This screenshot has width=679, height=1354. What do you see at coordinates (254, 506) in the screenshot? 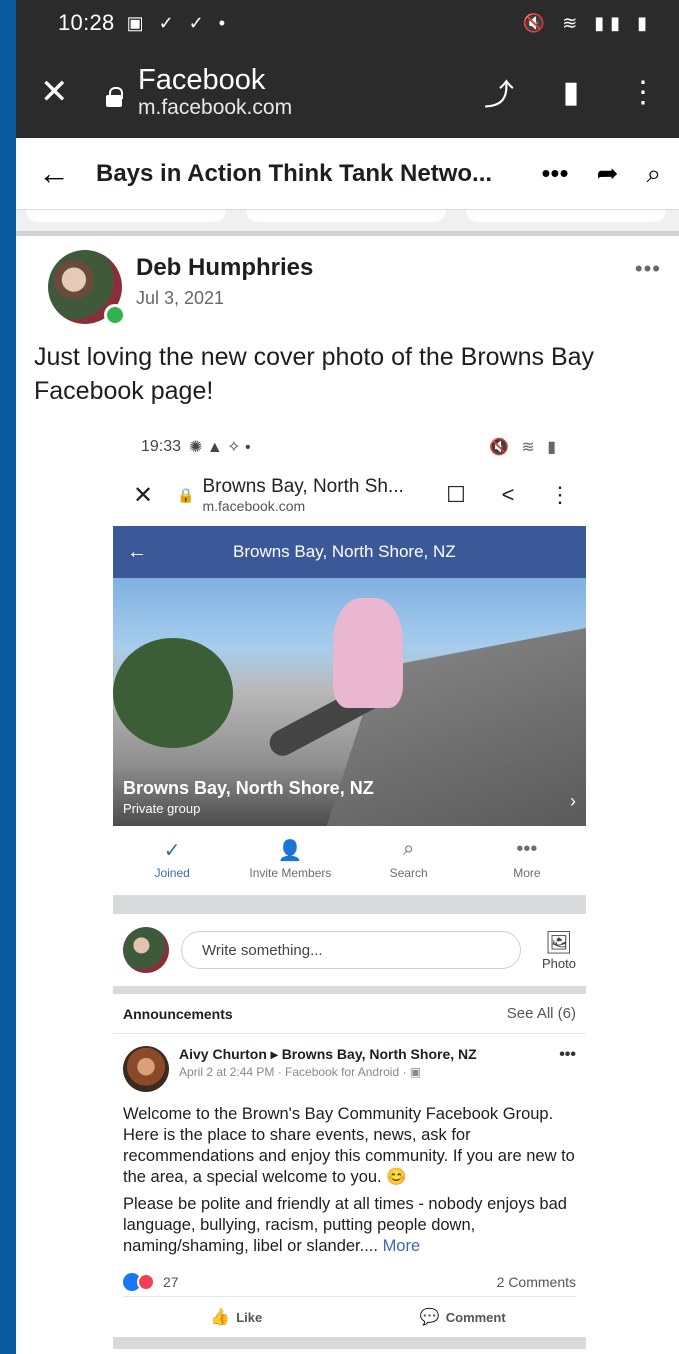
I see `image-page-url: m.facebook.com` at bounding box center [254, 506].